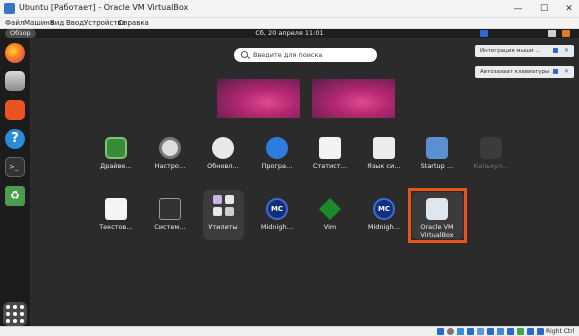  I want to click on help-icon: ?, so click(15, 139).